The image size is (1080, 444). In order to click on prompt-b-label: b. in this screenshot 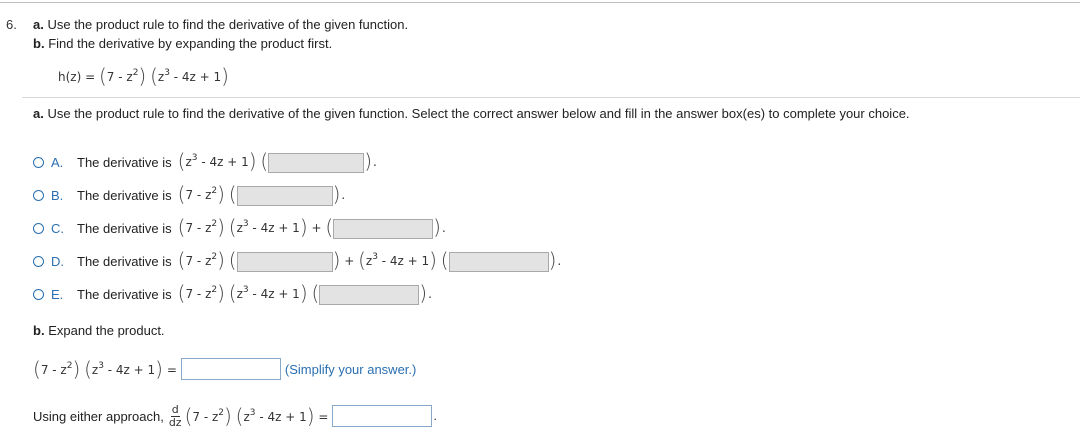, I will do `click(39, 43)`.